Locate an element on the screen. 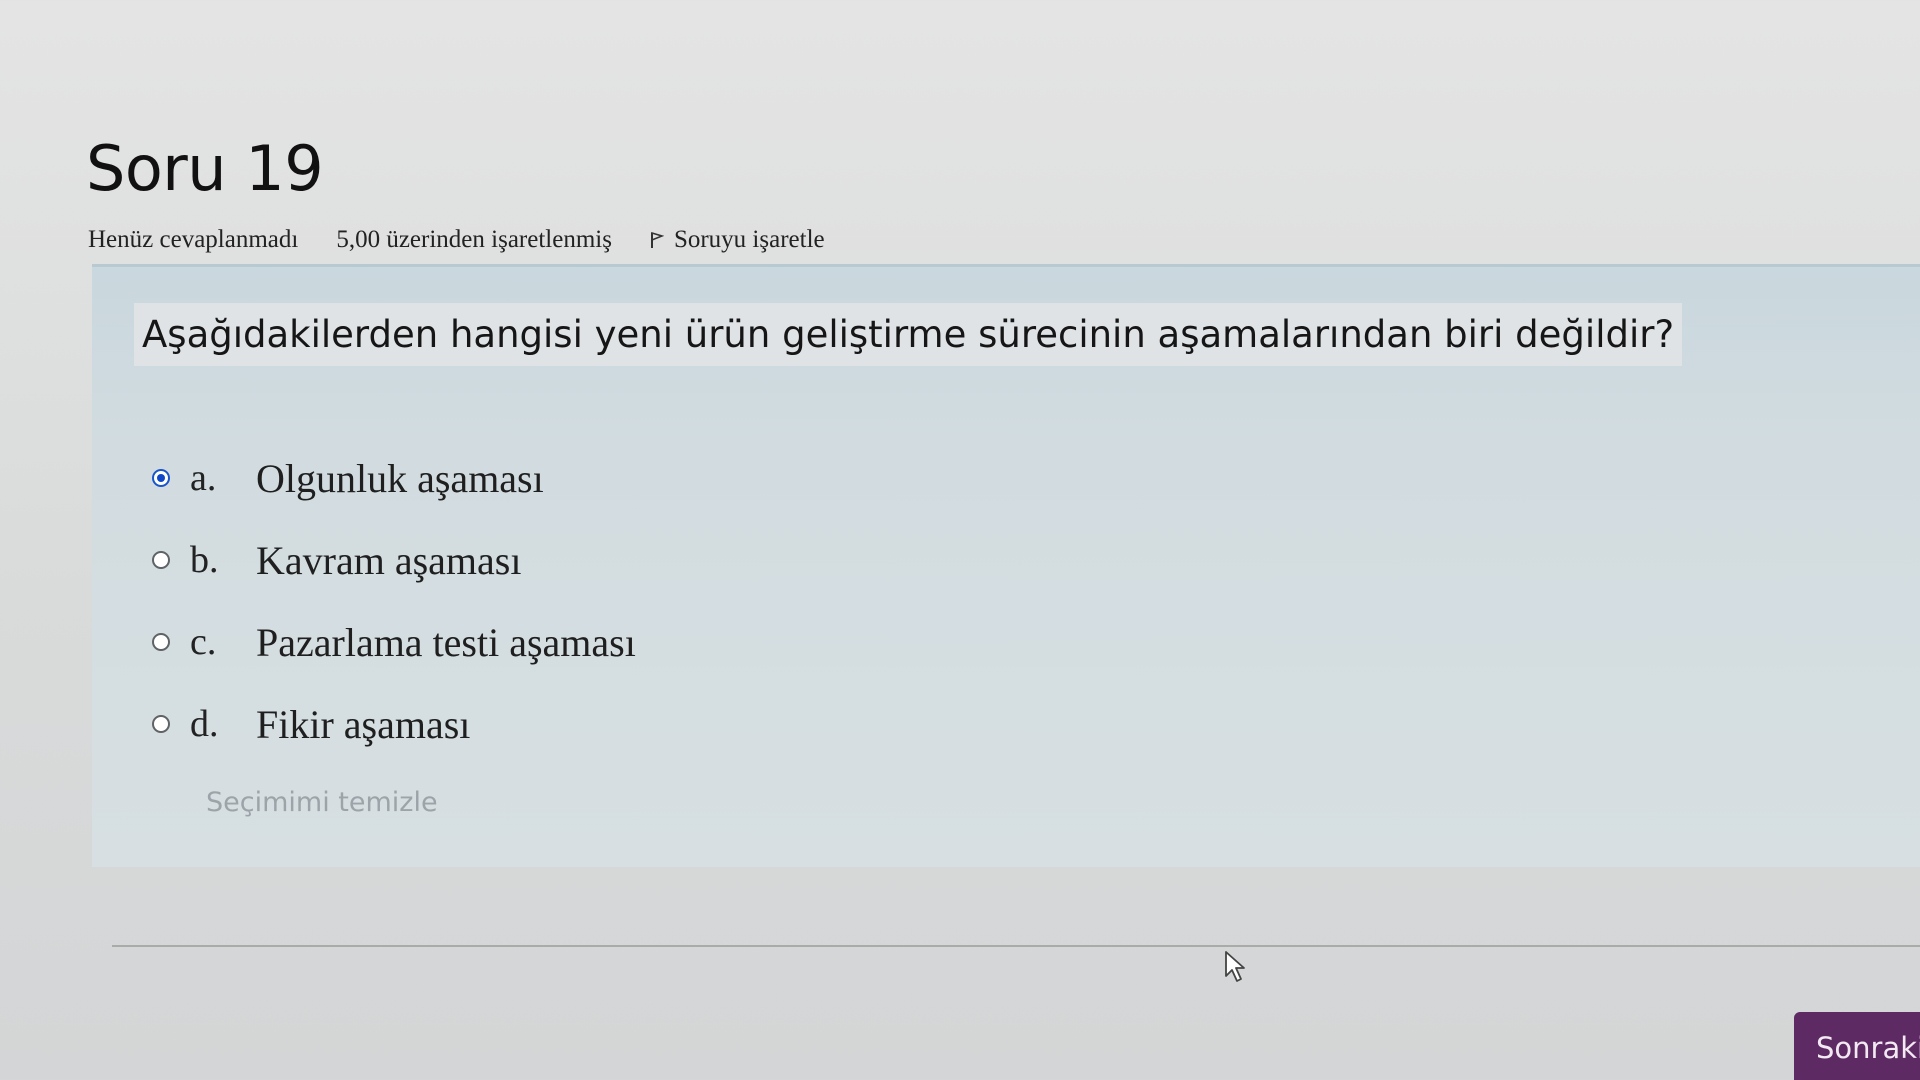 The height and width of the screenshot is (1080, 1920). question-grade: 5,00 üzerinden işaretlenmiş is located at coordinates (474, 239).